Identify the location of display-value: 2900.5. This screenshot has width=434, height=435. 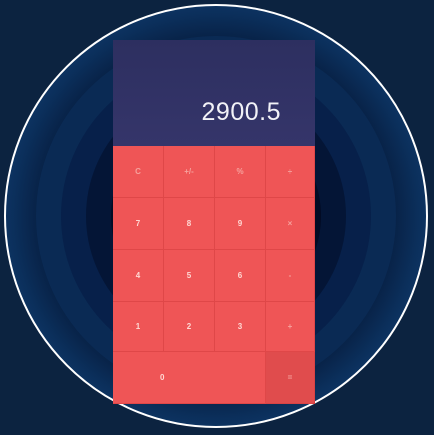
(241, 112).